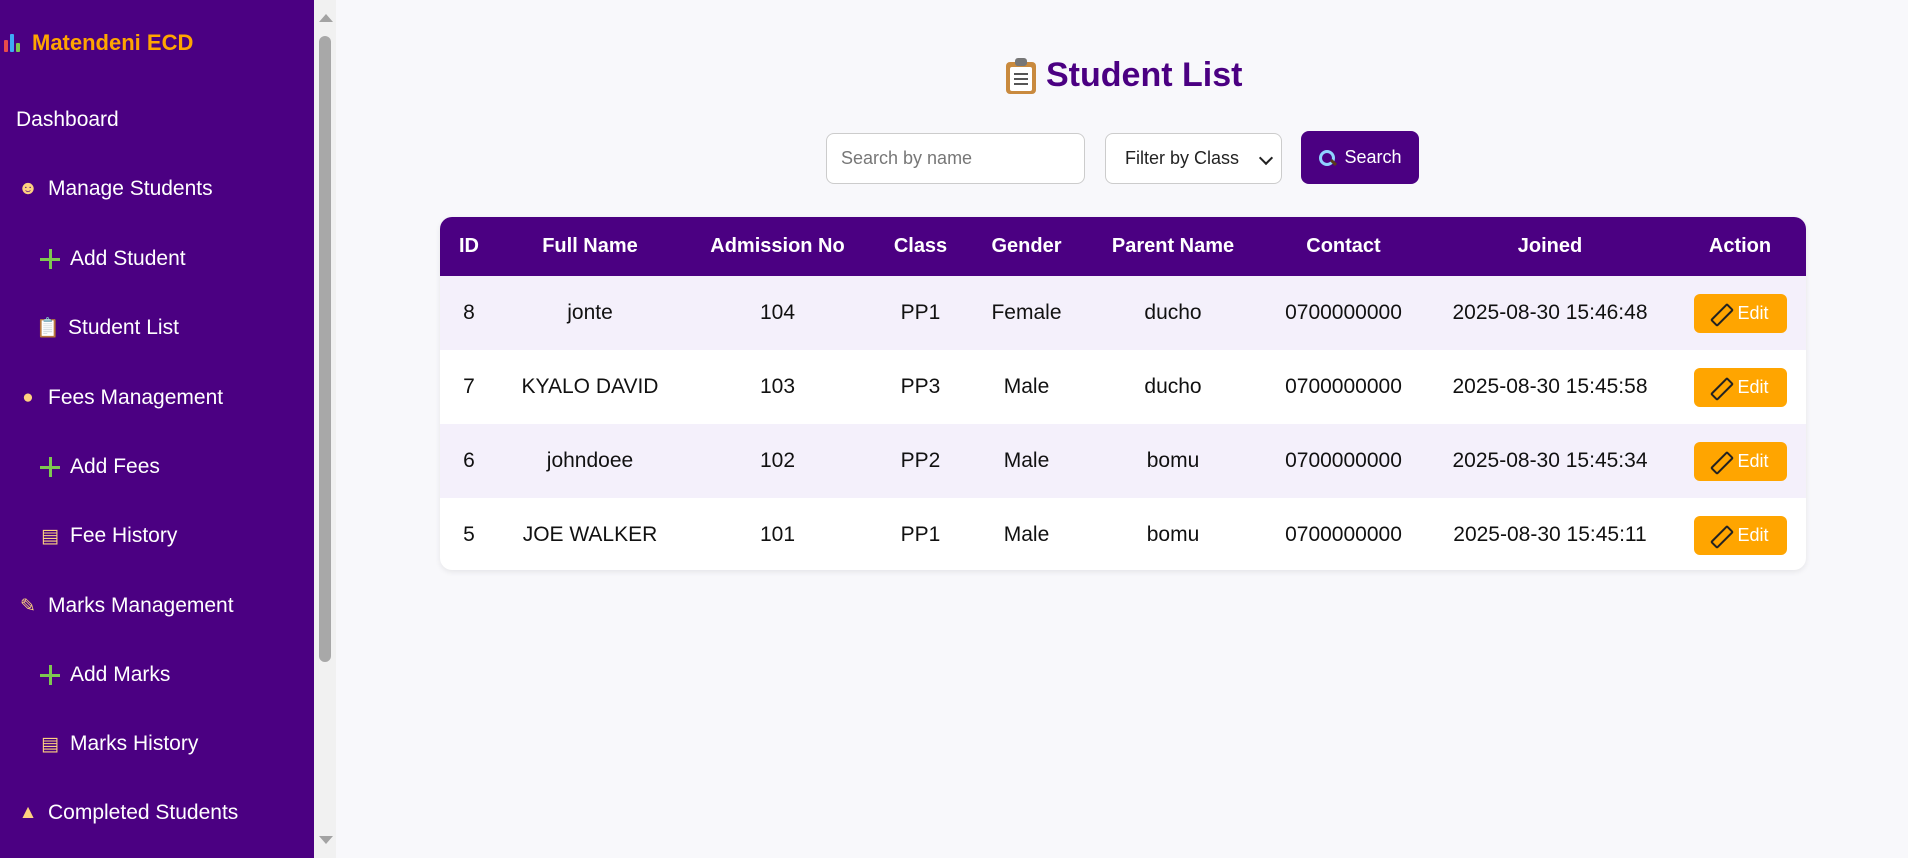 This screenshot has width=1908, height=858. I want to click on cell-admission-no: 102, so click(777, 461).